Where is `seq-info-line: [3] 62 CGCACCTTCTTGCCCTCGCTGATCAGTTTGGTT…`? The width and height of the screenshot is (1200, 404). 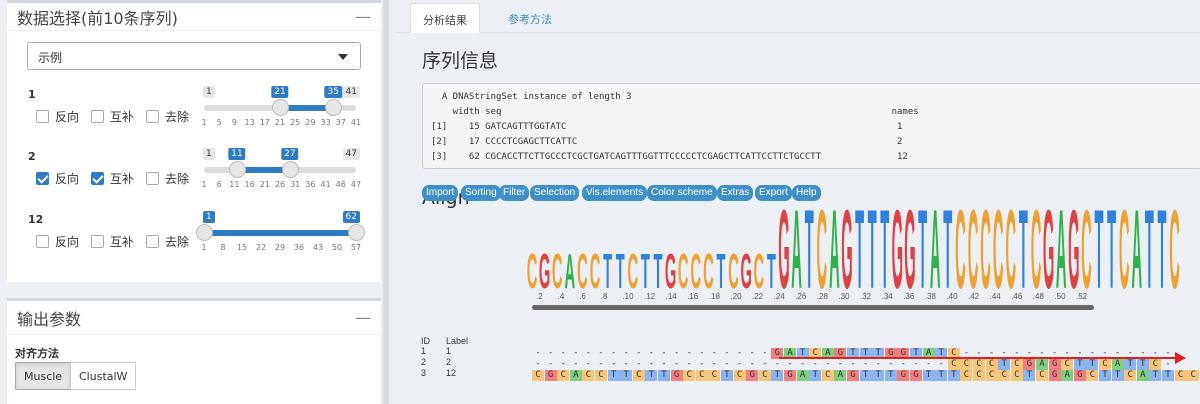 seq-info-line: [3] 62 CGCACCTTCTTGCCCTCGCTGATCAGTTTGGTT… is located at coordinates (669, 157).